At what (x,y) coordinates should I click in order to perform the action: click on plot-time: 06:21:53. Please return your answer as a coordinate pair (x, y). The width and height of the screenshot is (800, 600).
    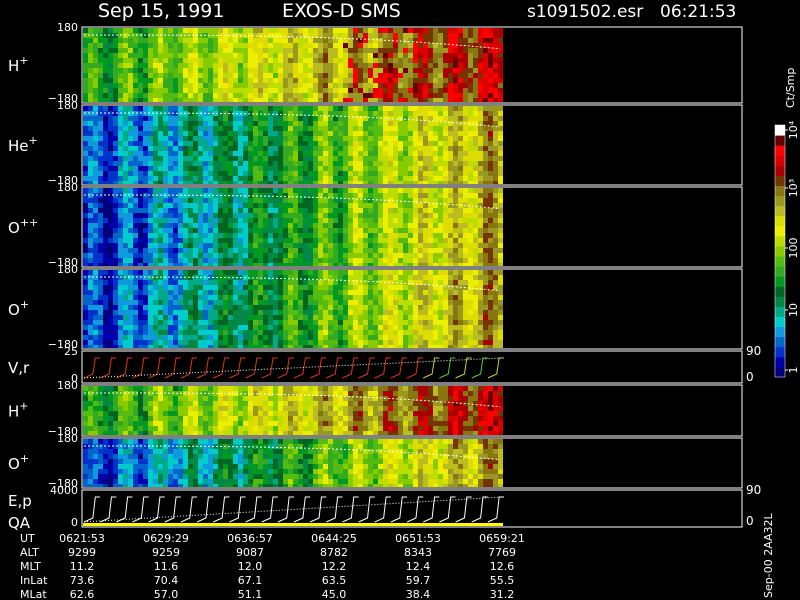
    Looking at the image, I should click on (698, 12).